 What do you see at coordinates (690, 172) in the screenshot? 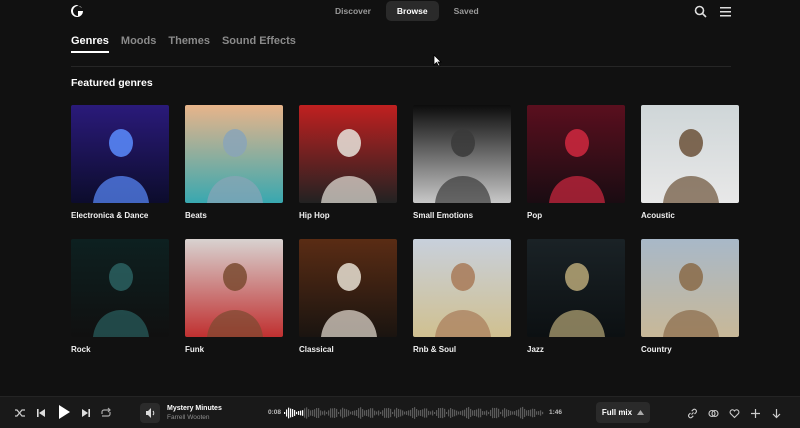
I see `genre-card: Acoustic` at bounding box center [690, 172].